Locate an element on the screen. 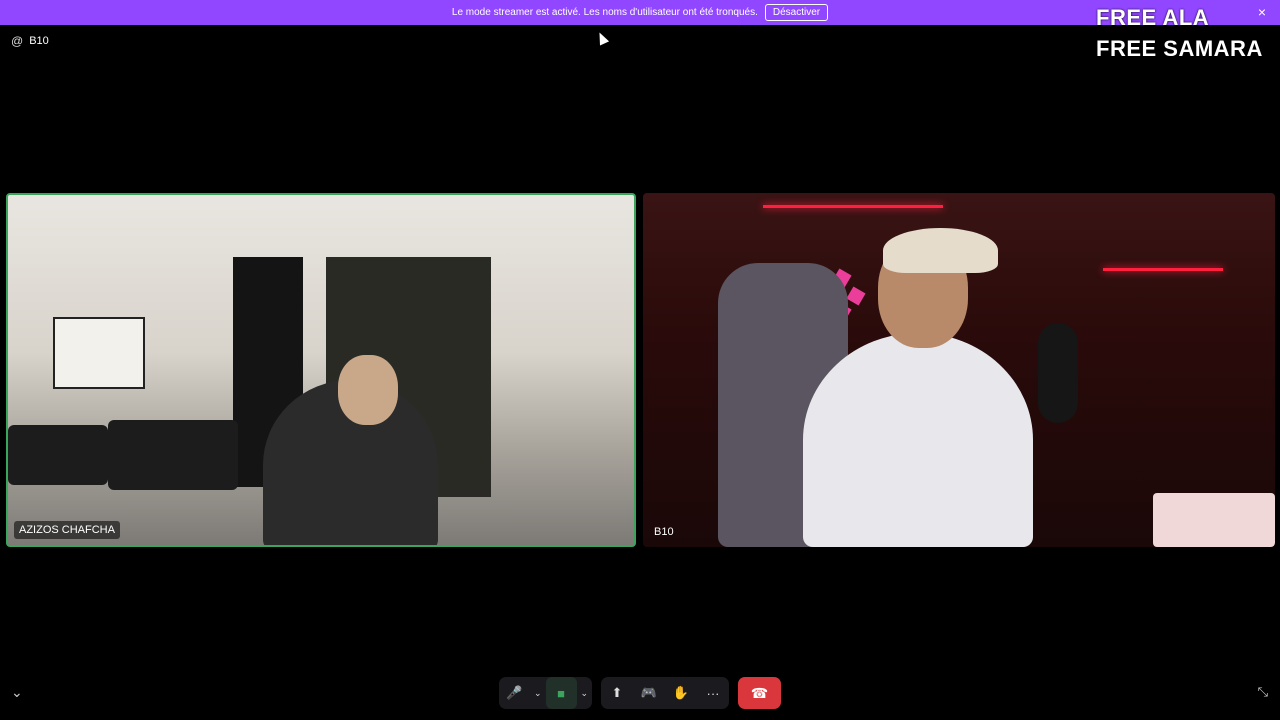 The height and width of the screenshot is (720, 1280). more-options-icon: ··· is located at coordinates (713, 693).